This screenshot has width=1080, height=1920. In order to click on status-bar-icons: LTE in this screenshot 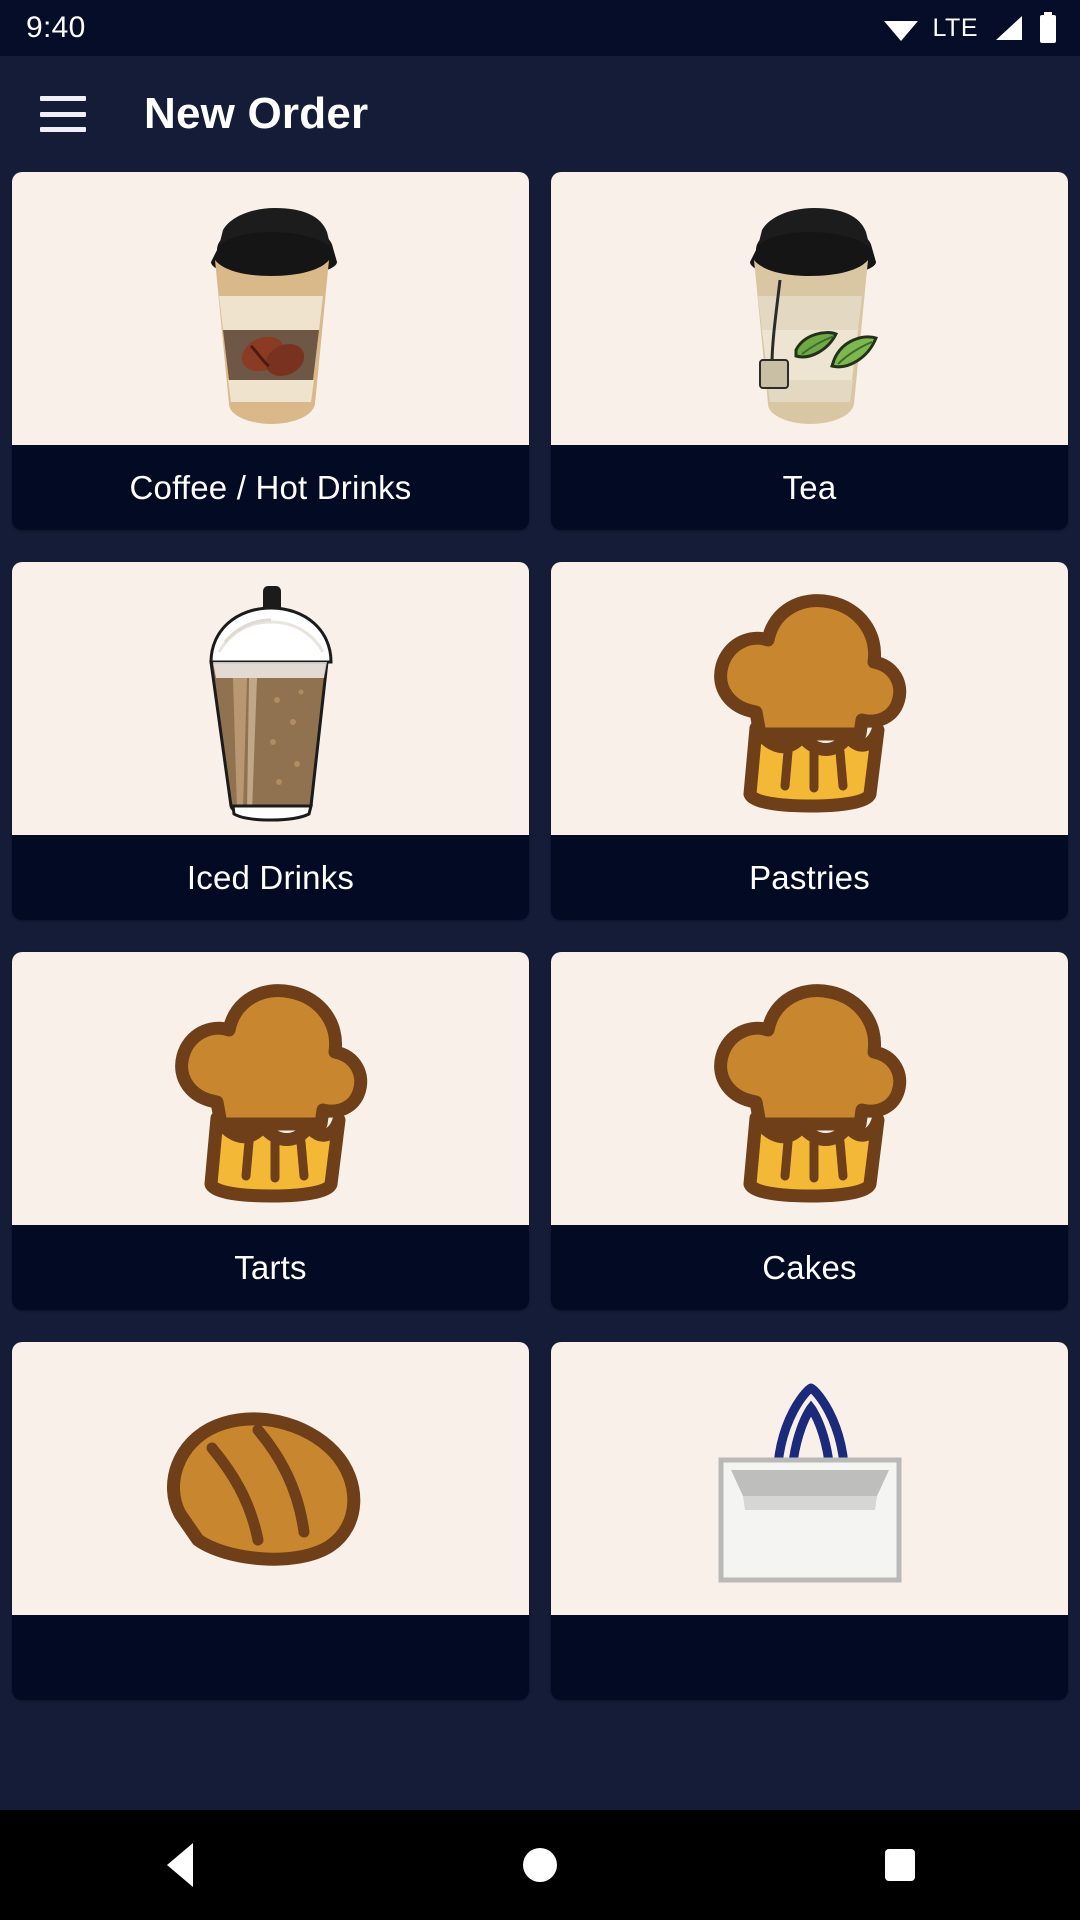, I will do `click(971, 28)`.